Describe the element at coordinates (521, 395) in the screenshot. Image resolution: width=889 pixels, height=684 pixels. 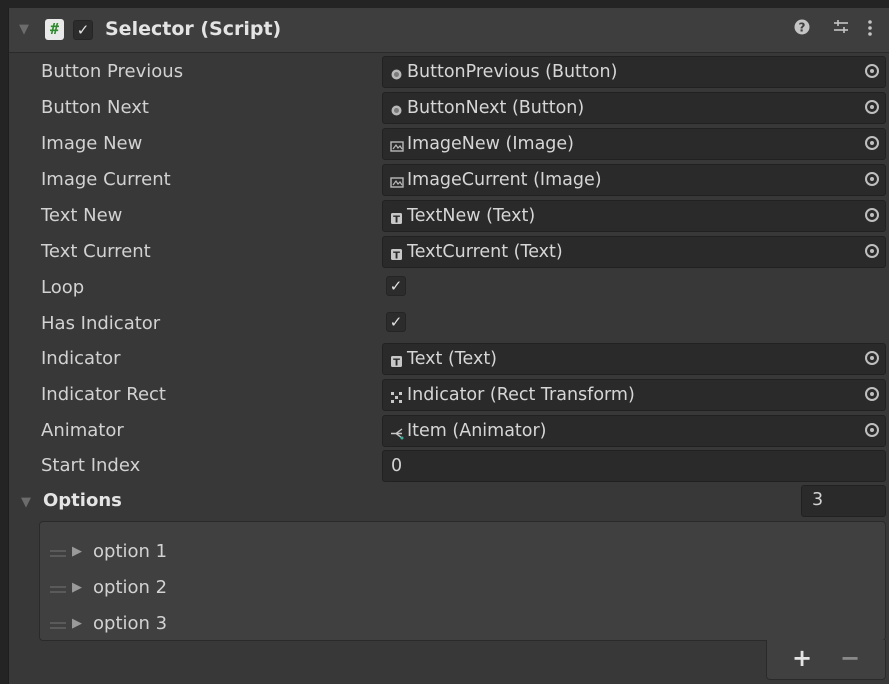
I see `field-value: Indicator (Rect Transform)` at that location.